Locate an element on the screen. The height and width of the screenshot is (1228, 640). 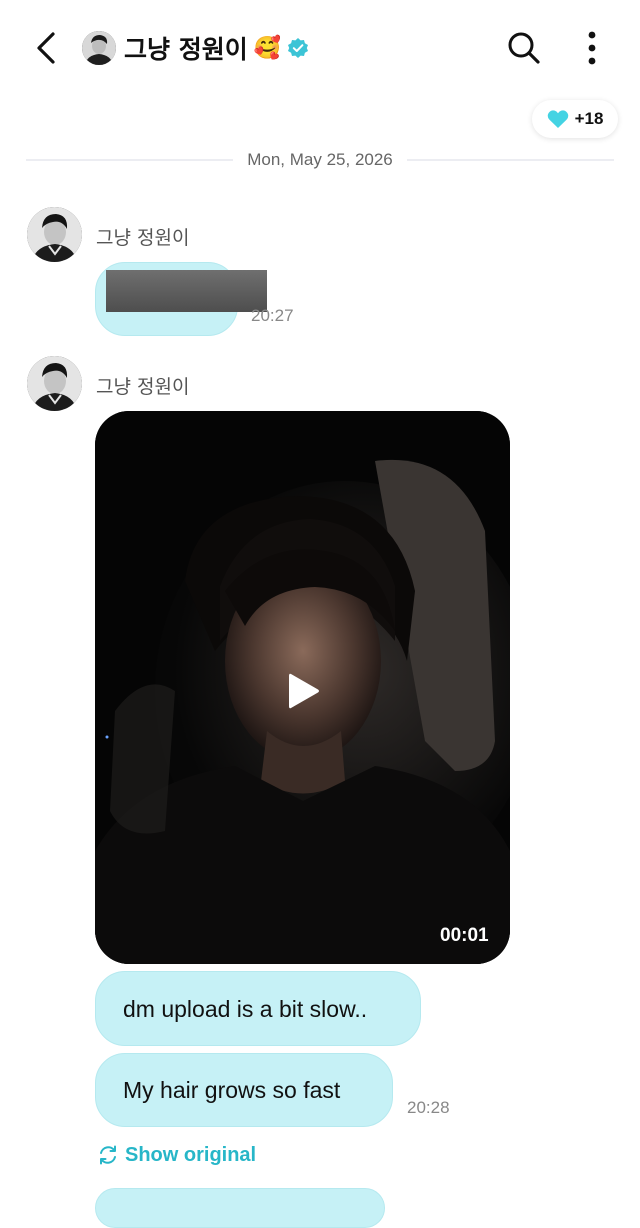
back-button is located at coordinates (46, 48).